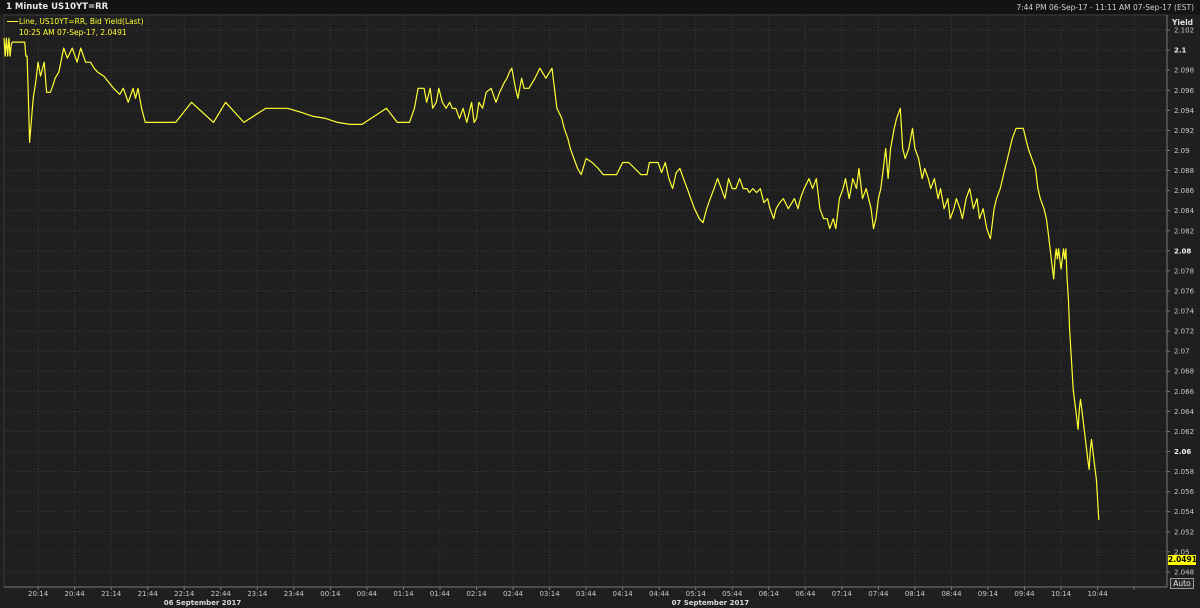  What do you see at coordinates (203, 603) in the screenshot?
I see `date-label: 06 September 2017` at bounding box center [203, 603].